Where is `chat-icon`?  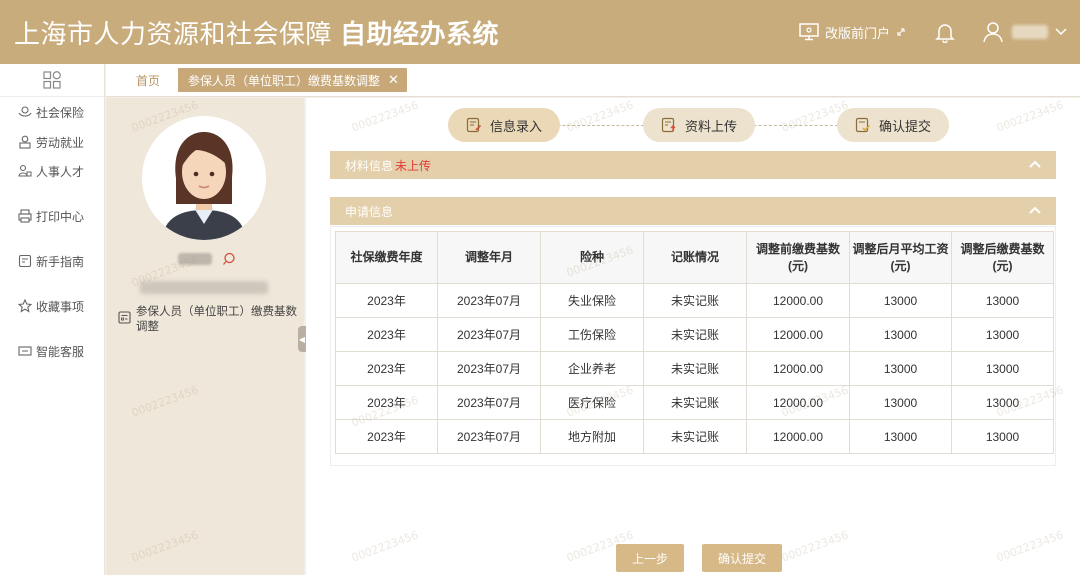
chat-icon is located at coordinates (25, 351).